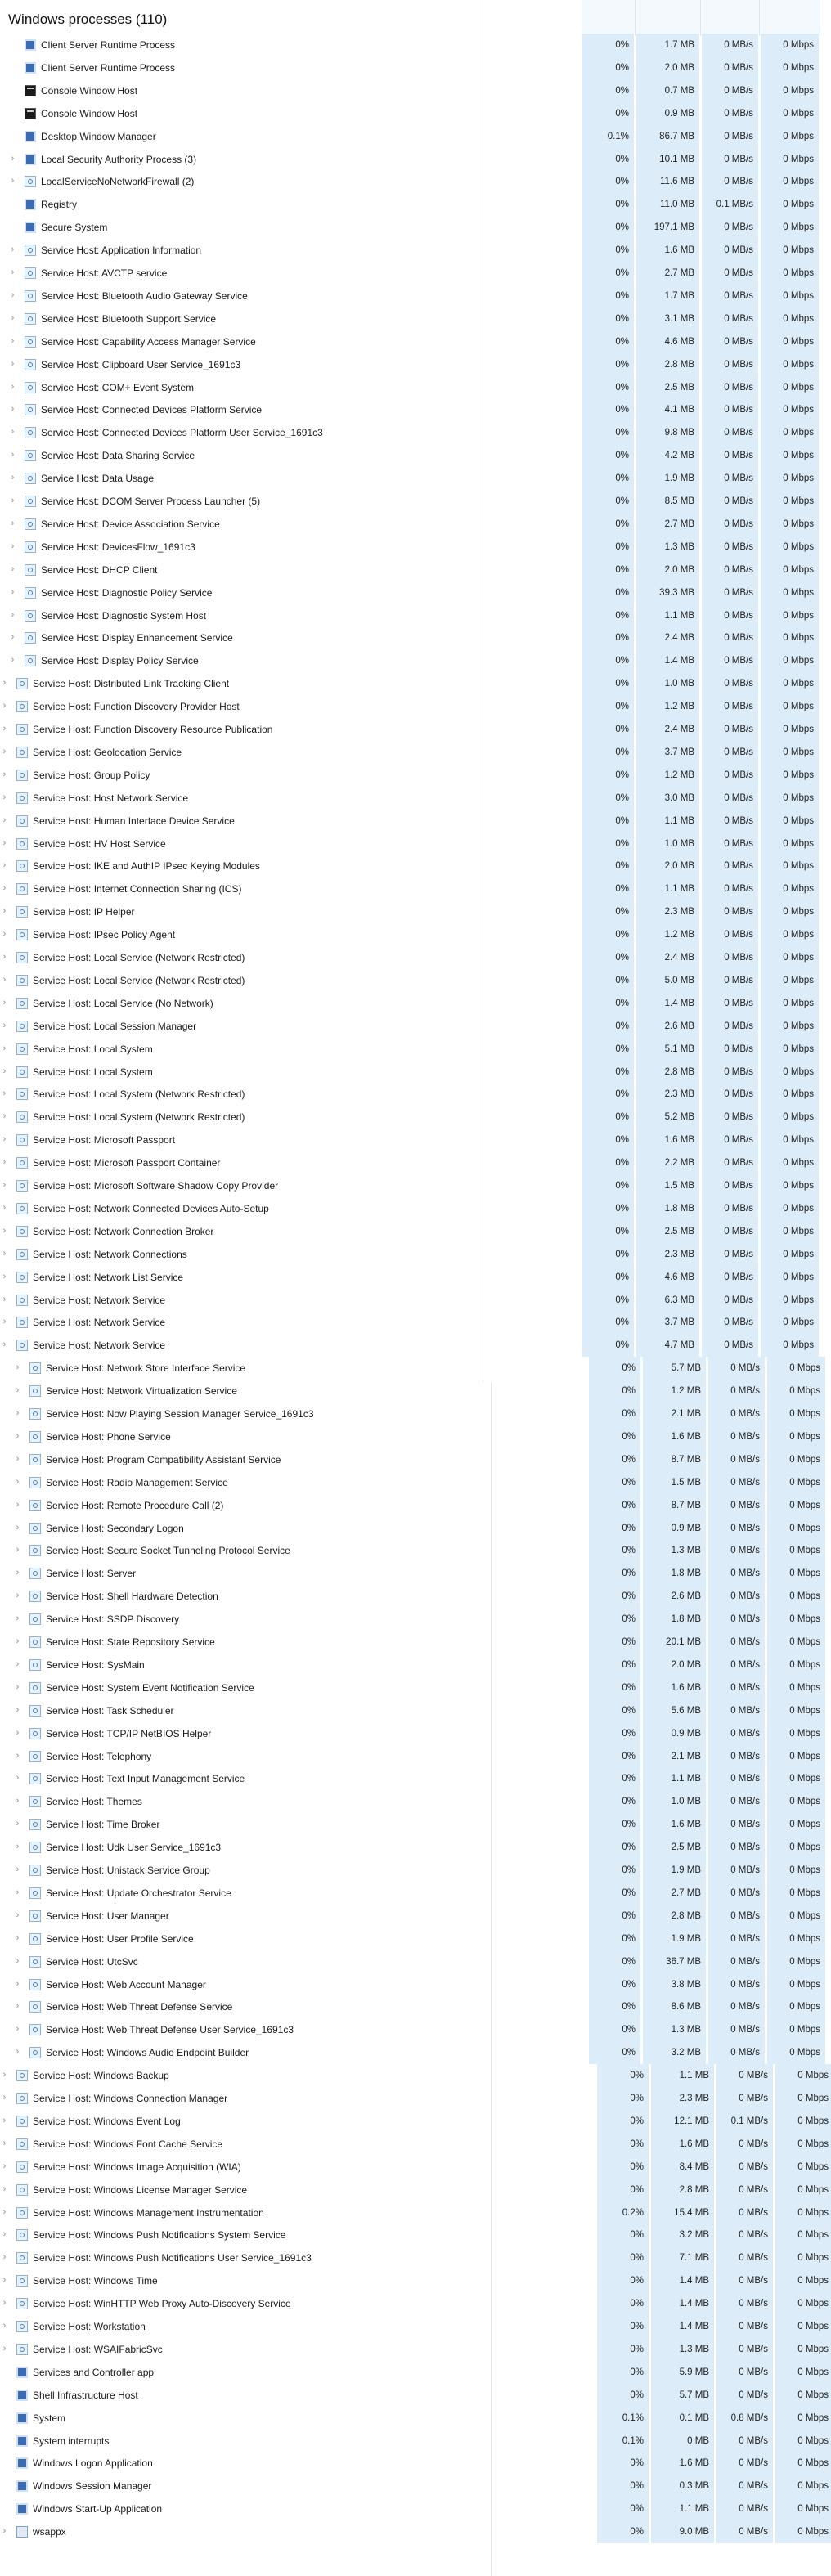 The width and height of the screenshot is (831, 2576). Describe the element at coordinates (415, 2419) in the screenshot. I see `process-row: System 0.1% 0.1 MB 0.8 MB/s 0 Mbps` at that location.